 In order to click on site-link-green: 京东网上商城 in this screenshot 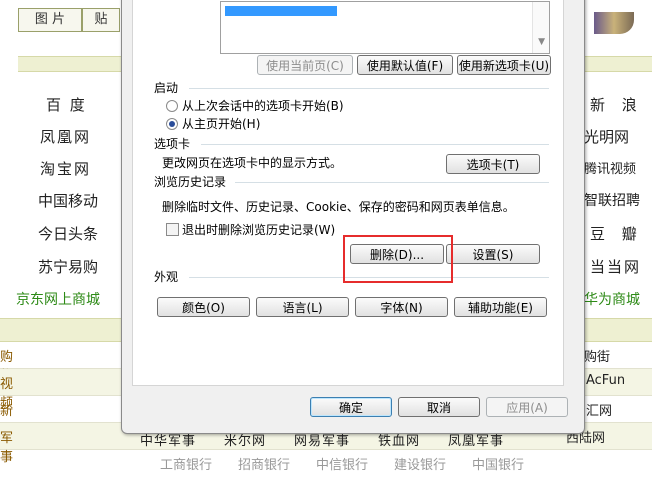, I will do `click(68, 299)`.